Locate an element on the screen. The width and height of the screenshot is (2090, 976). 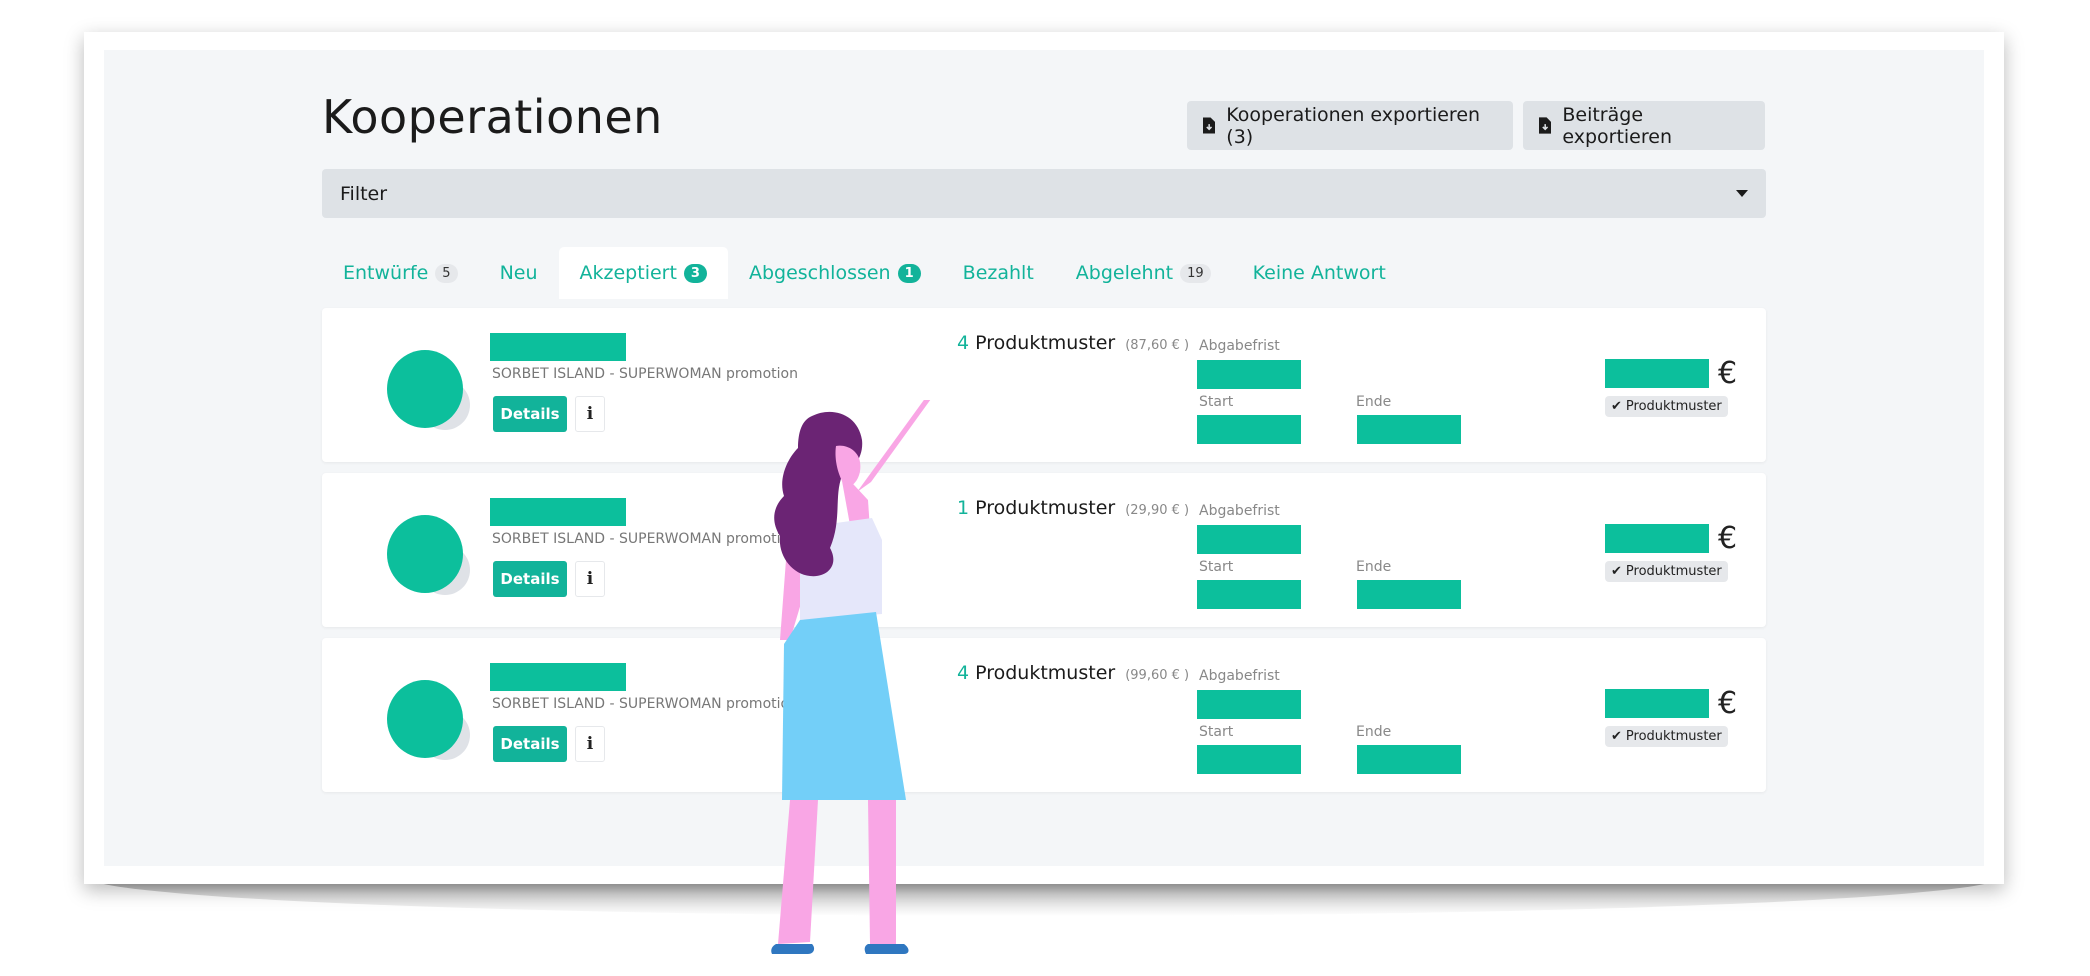
illustration-skirt is located at coordinates (844, 706).